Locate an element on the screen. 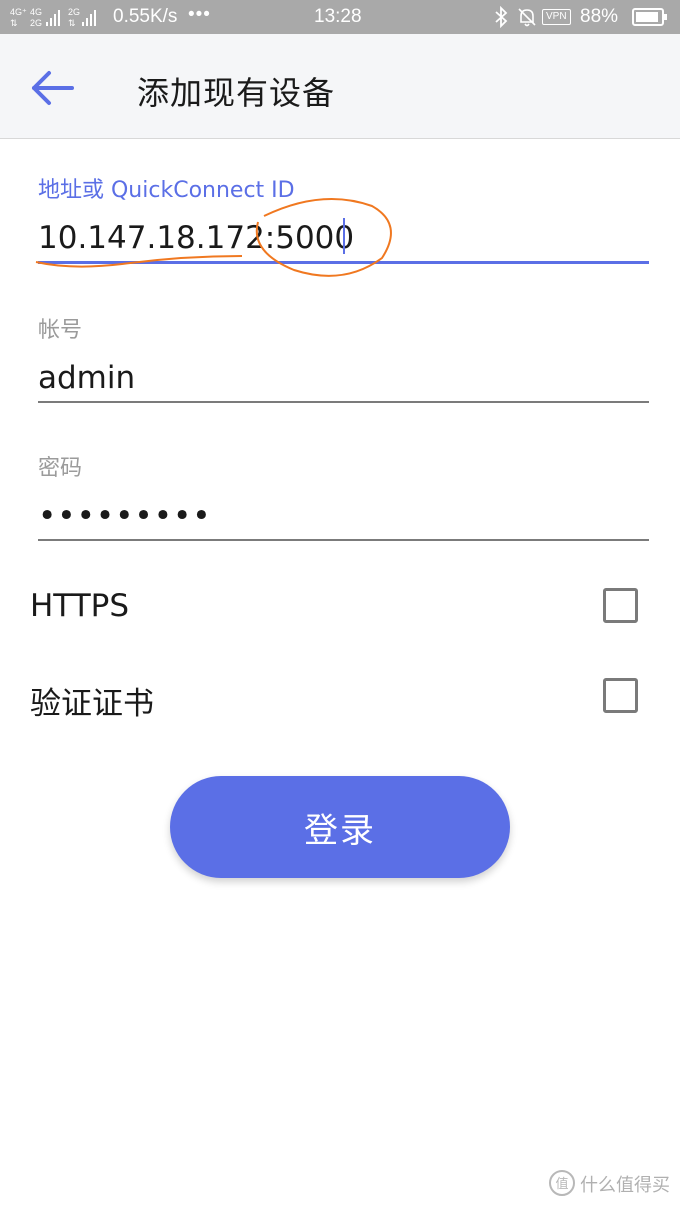  password-field: 密码 is located at coordinates (343, 495).